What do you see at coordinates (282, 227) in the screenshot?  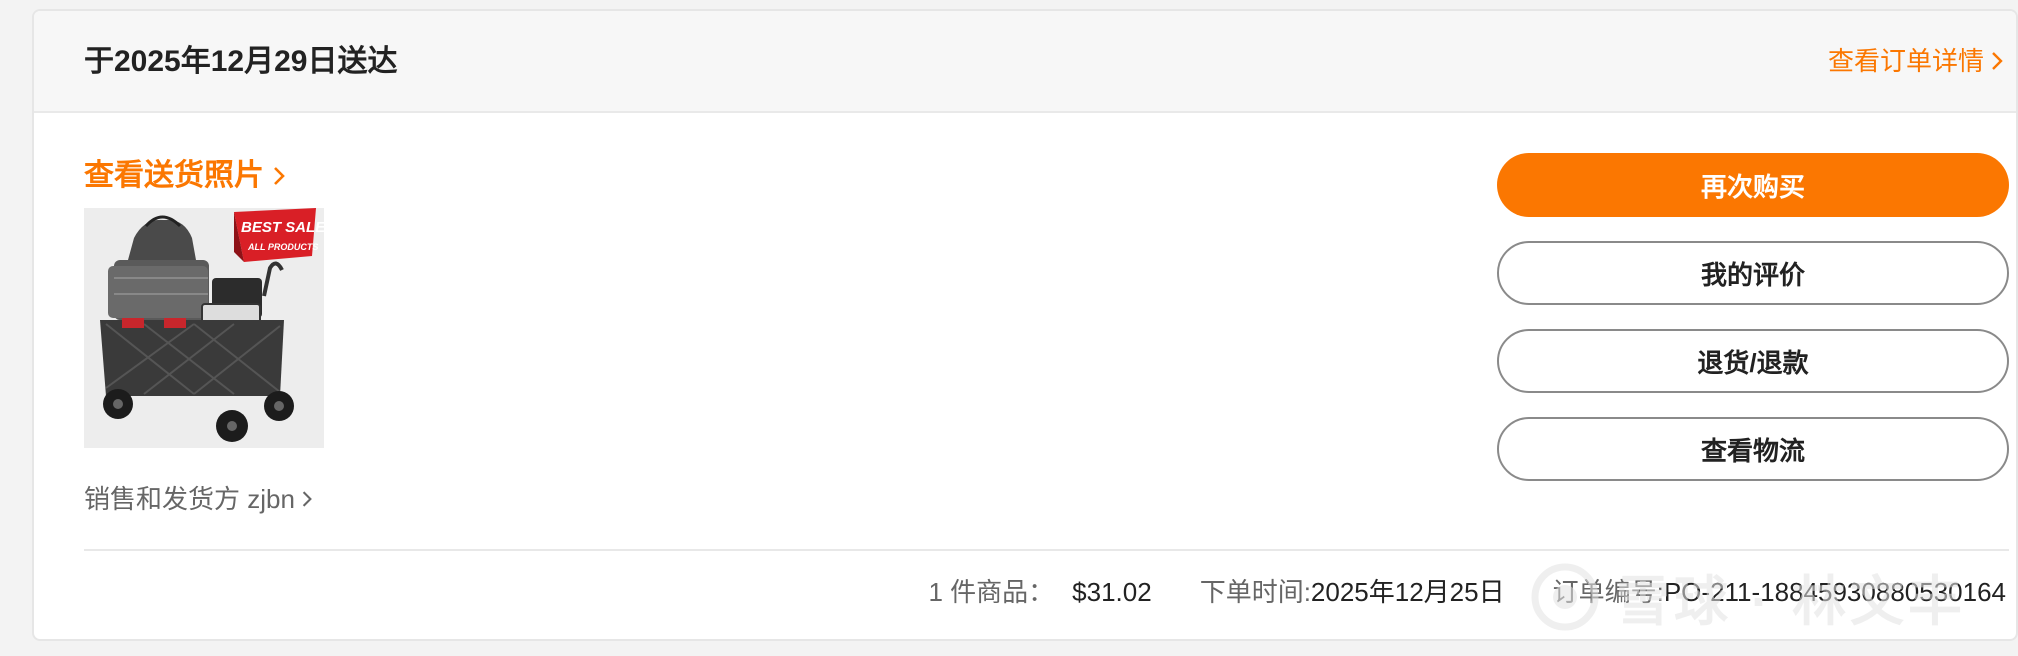 I see `badge-title: BEST SALE` at bounding box center [282, 227].